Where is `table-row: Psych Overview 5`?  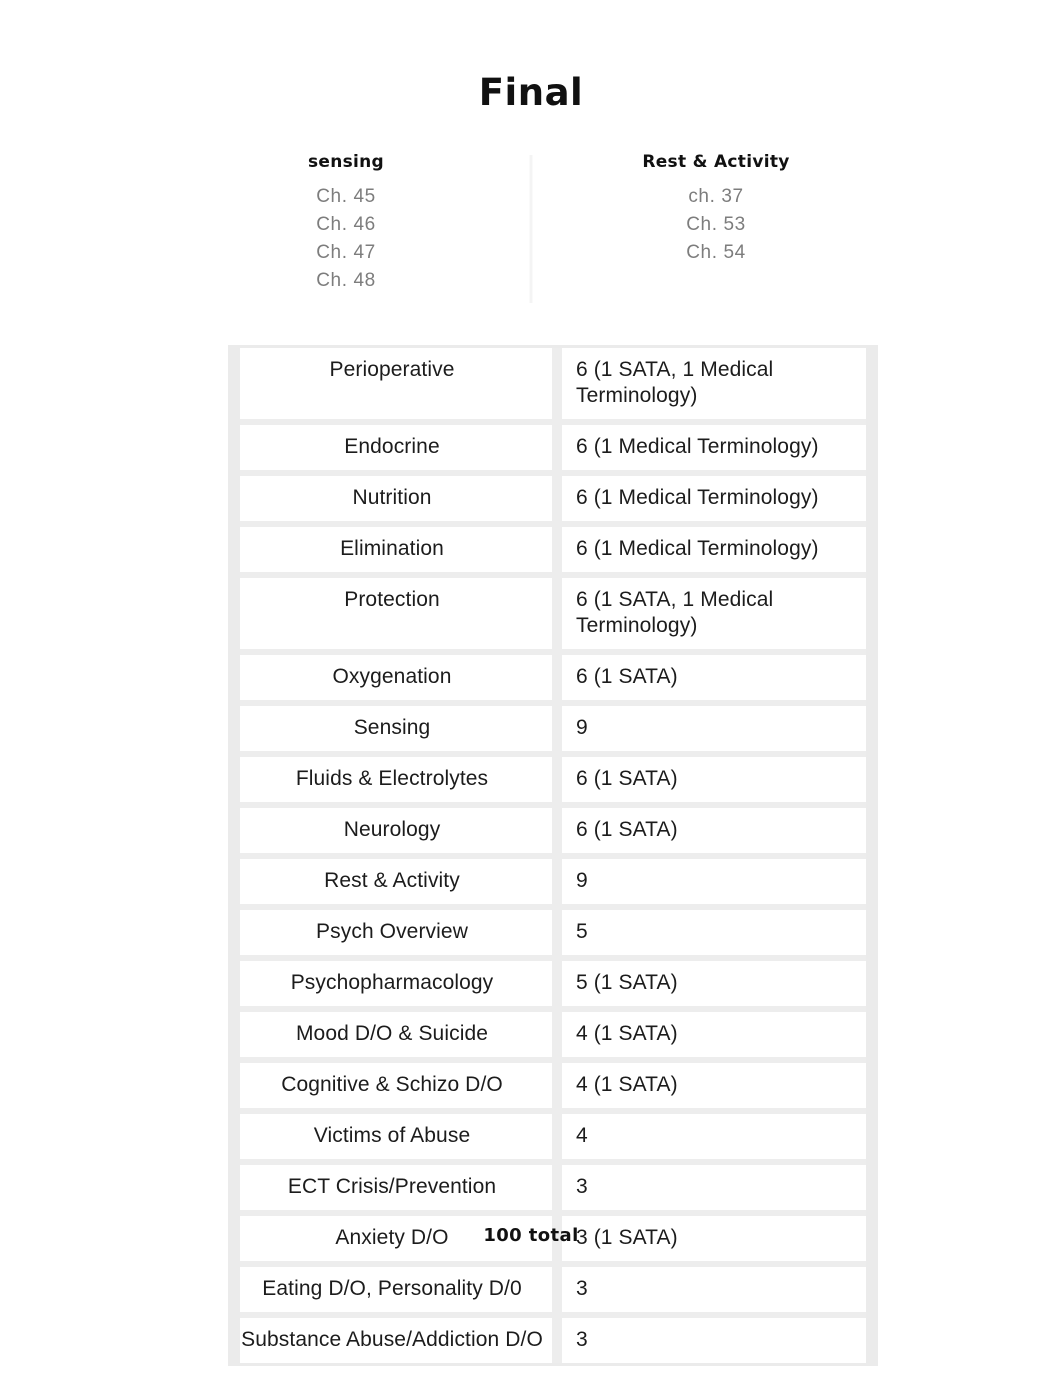
table-row: Psych Overview 5 is located at coordinates (553, 932).